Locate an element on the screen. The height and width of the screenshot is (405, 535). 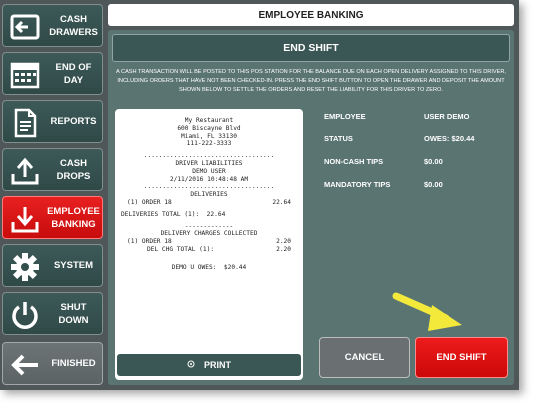
detail-key: STATUS is located at coordinates (338, 138).